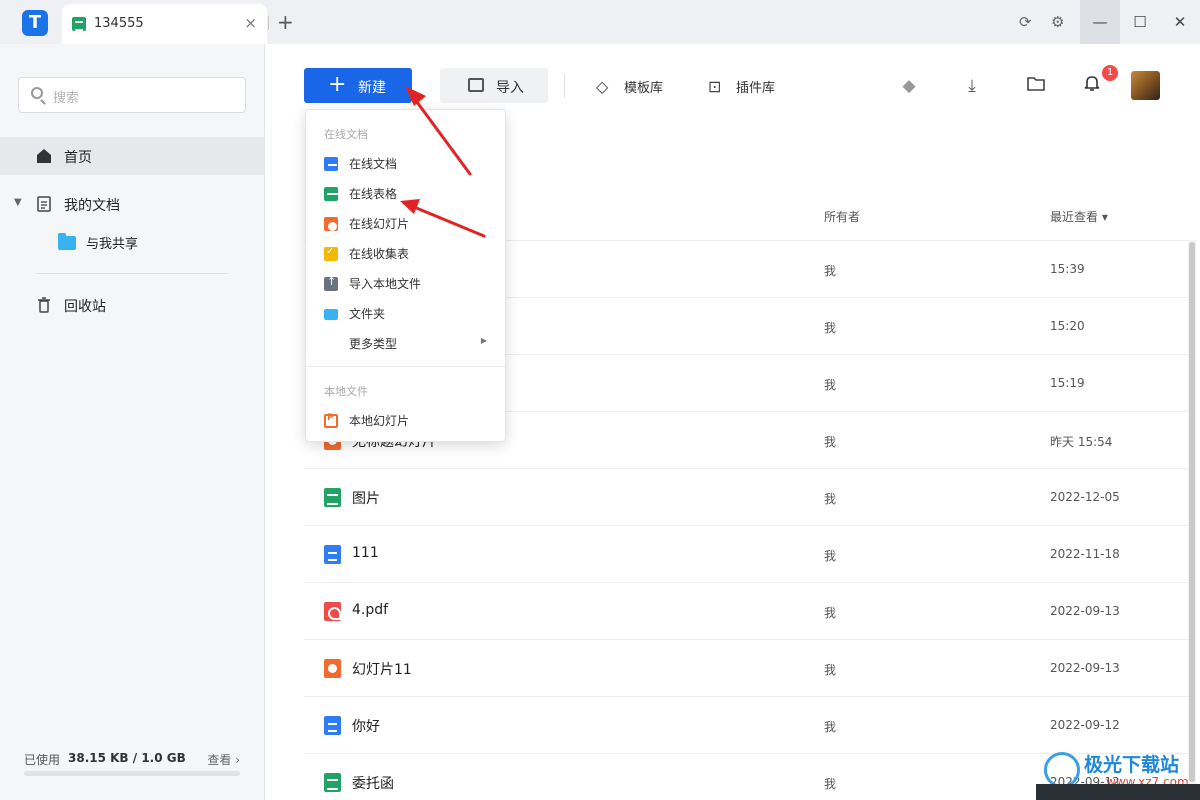  Describe the element at coordinates (385, 284) in the screenshot. I see `menu-item-label: 导入本地文件` at that location.